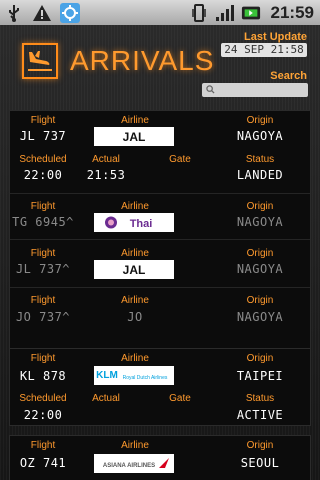  What do you see at coordinates (43, 376) in the screenshot?
I see `flight-number: KL 878` at bounding box center [43, 376].